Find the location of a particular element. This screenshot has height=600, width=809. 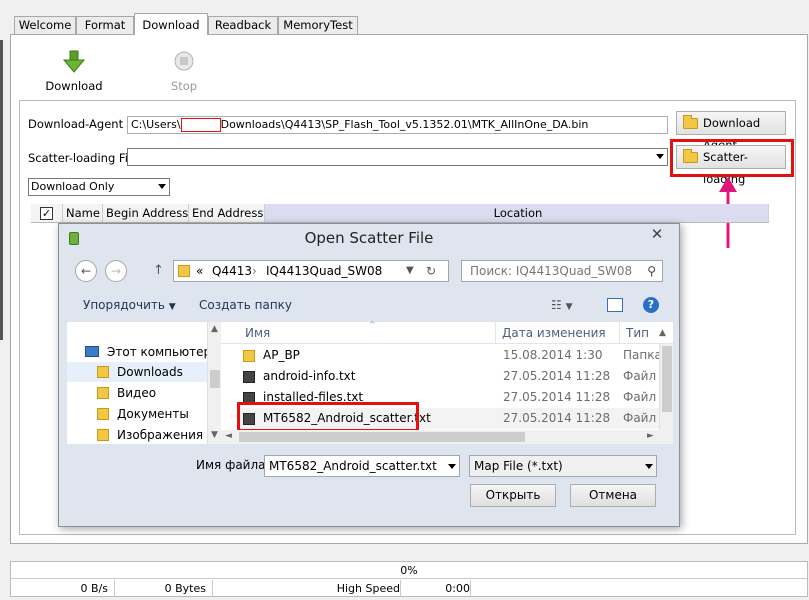

scatter-button-highlight is located at coordinates (732, 158).